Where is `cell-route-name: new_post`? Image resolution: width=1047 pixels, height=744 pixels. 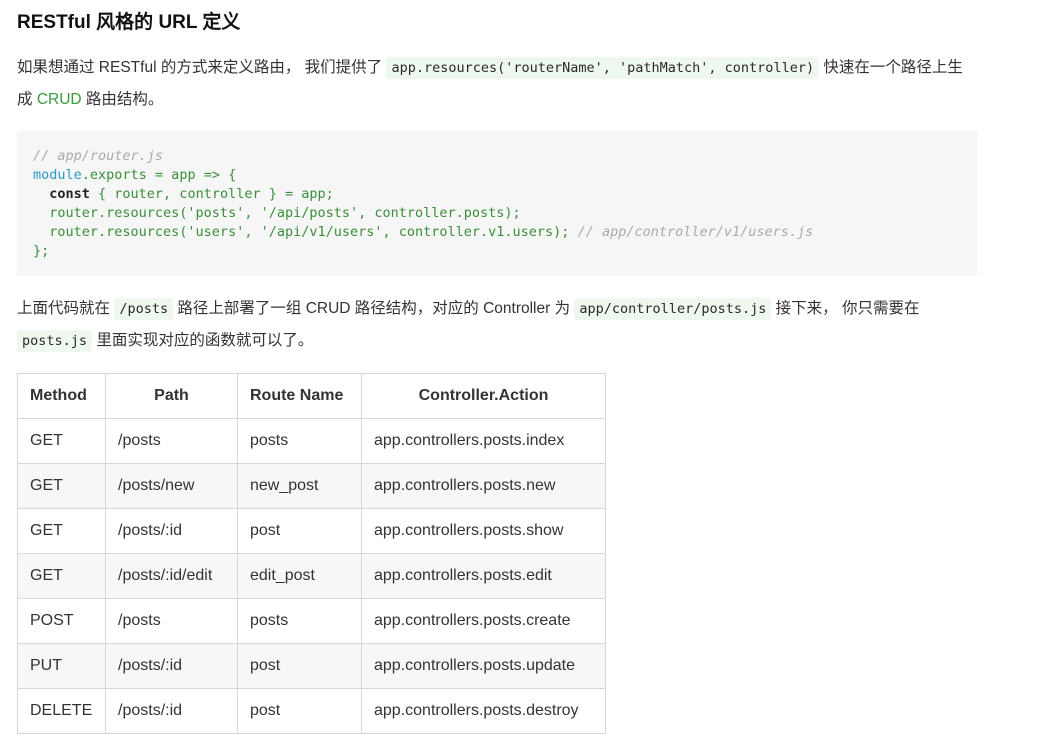
cell-route-name: new_post is located at coordinates (299, 486).